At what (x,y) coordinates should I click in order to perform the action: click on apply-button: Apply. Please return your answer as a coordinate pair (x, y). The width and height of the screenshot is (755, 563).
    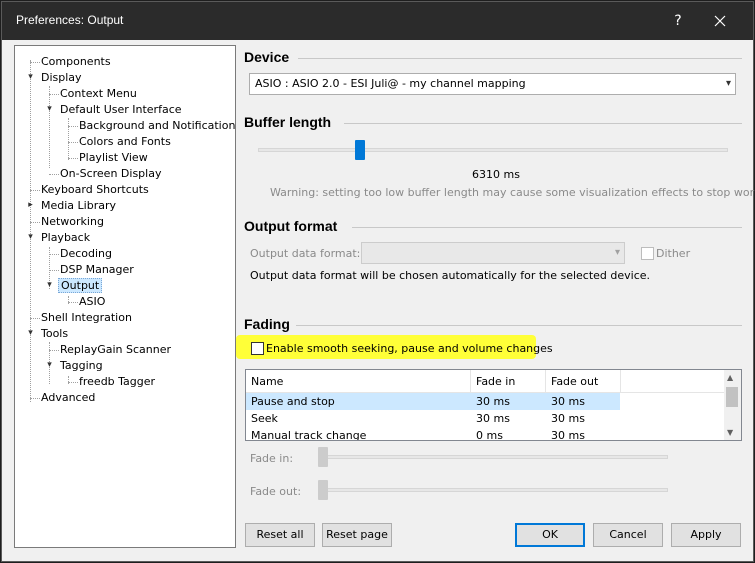
    Looking at the image, I should click on (706, 535).